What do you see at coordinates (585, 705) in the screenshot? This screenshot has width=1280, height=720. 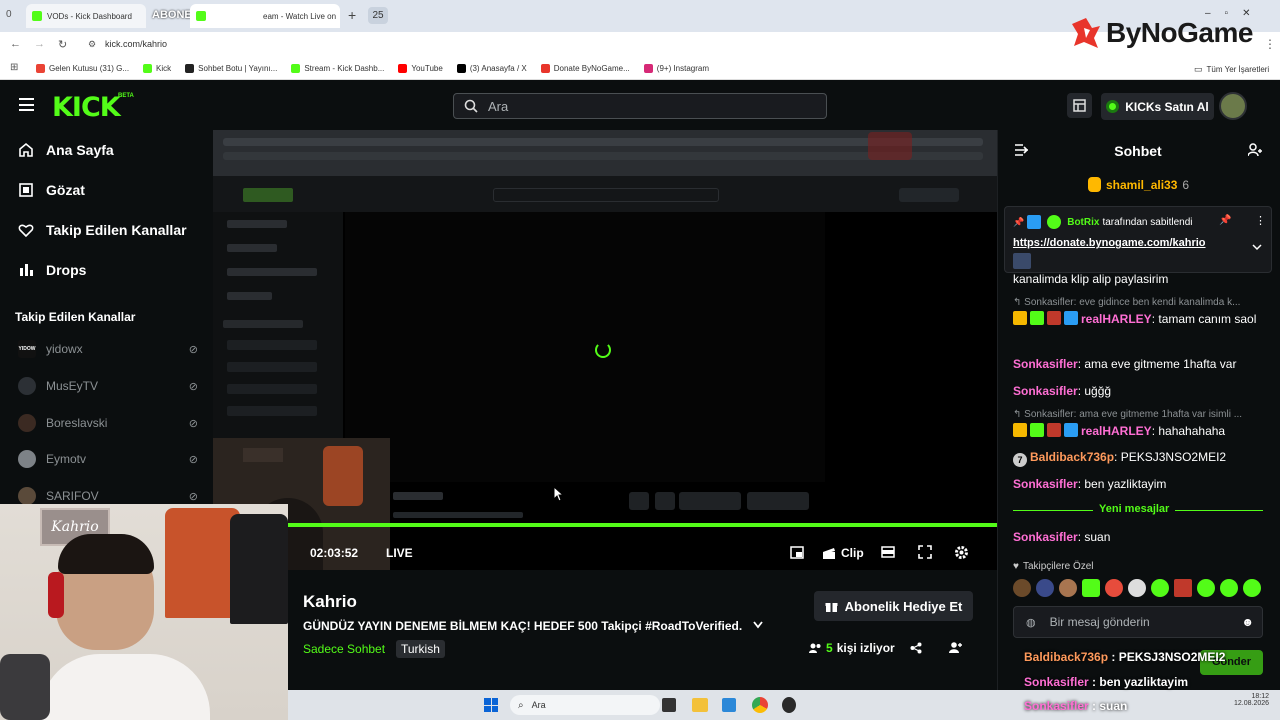 I see `taskbar-search: ⌕ Ara` at bounding box center [585, 705].